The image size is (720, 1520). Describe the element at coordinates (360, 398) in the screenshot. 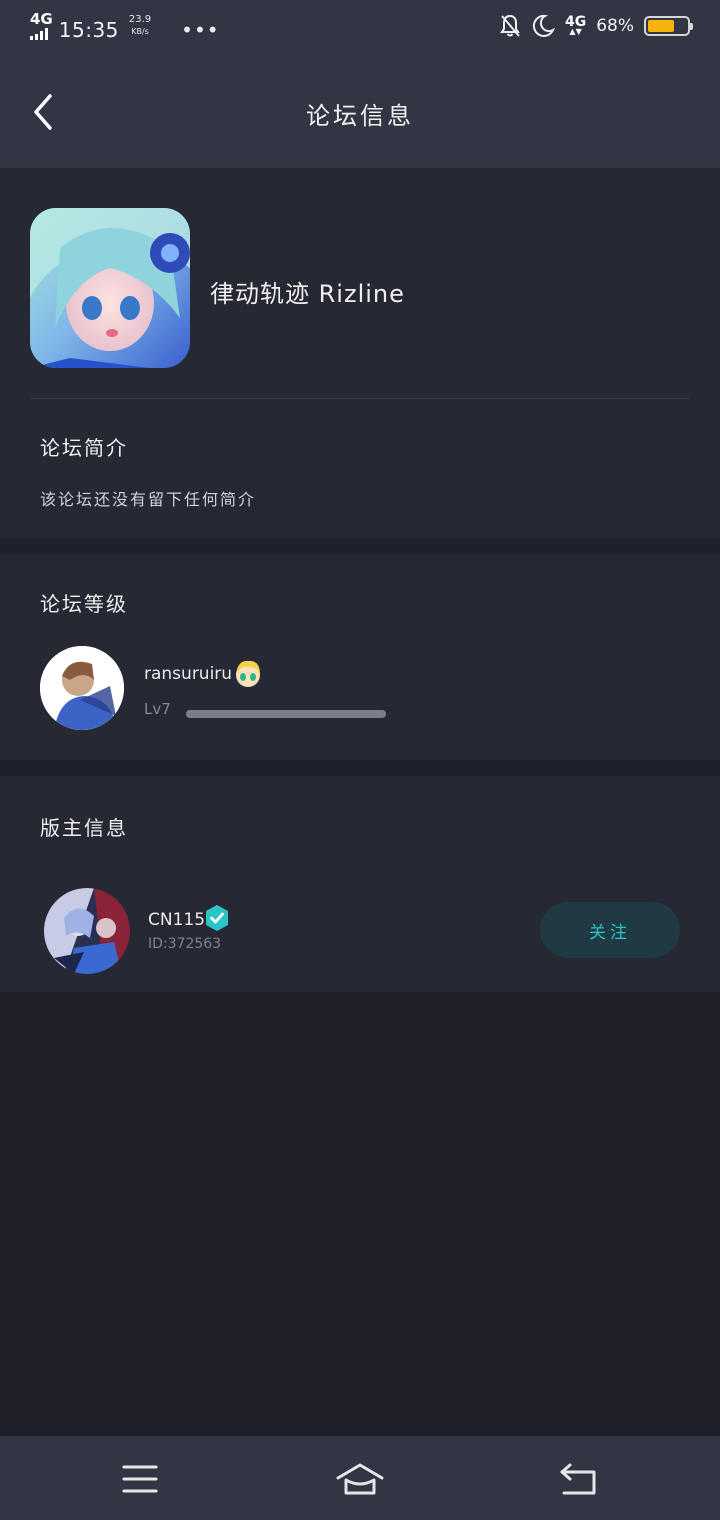

I see `divider` at that location.